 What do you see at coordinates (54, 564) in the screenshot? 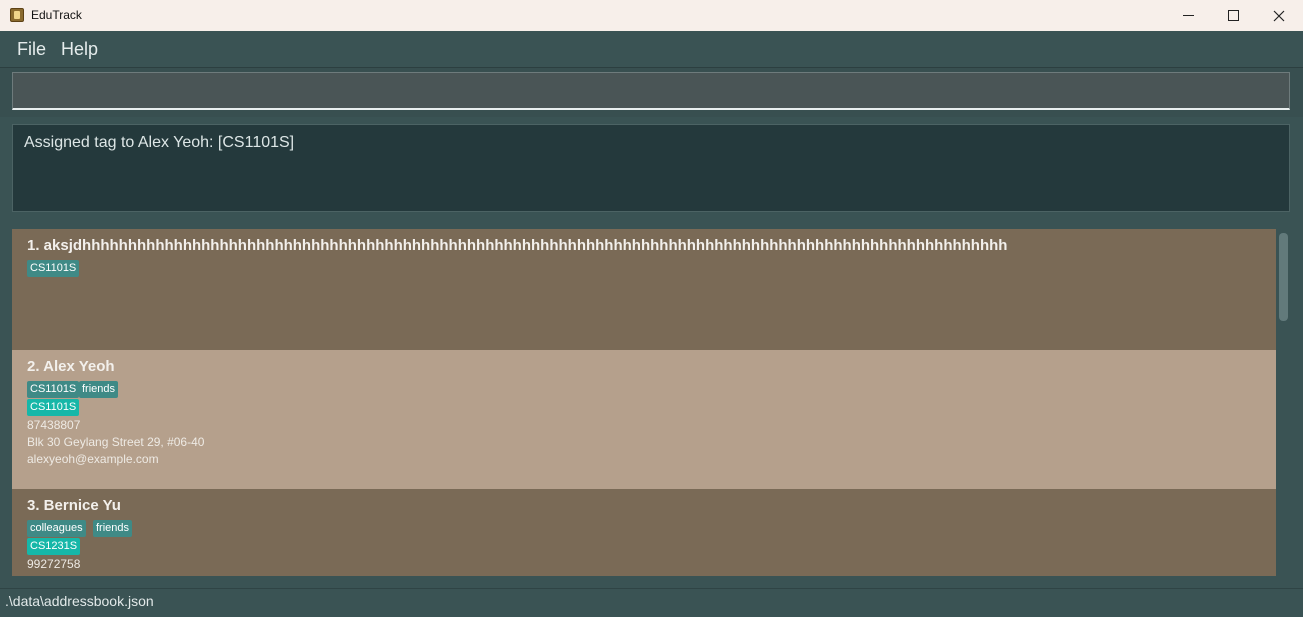
I see `person-phone: 99272758` at bounding box center [54, 564].